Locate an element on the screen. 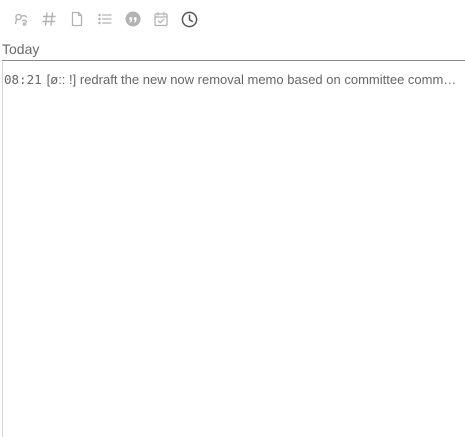  document-button is located at coordinates (77, 19).